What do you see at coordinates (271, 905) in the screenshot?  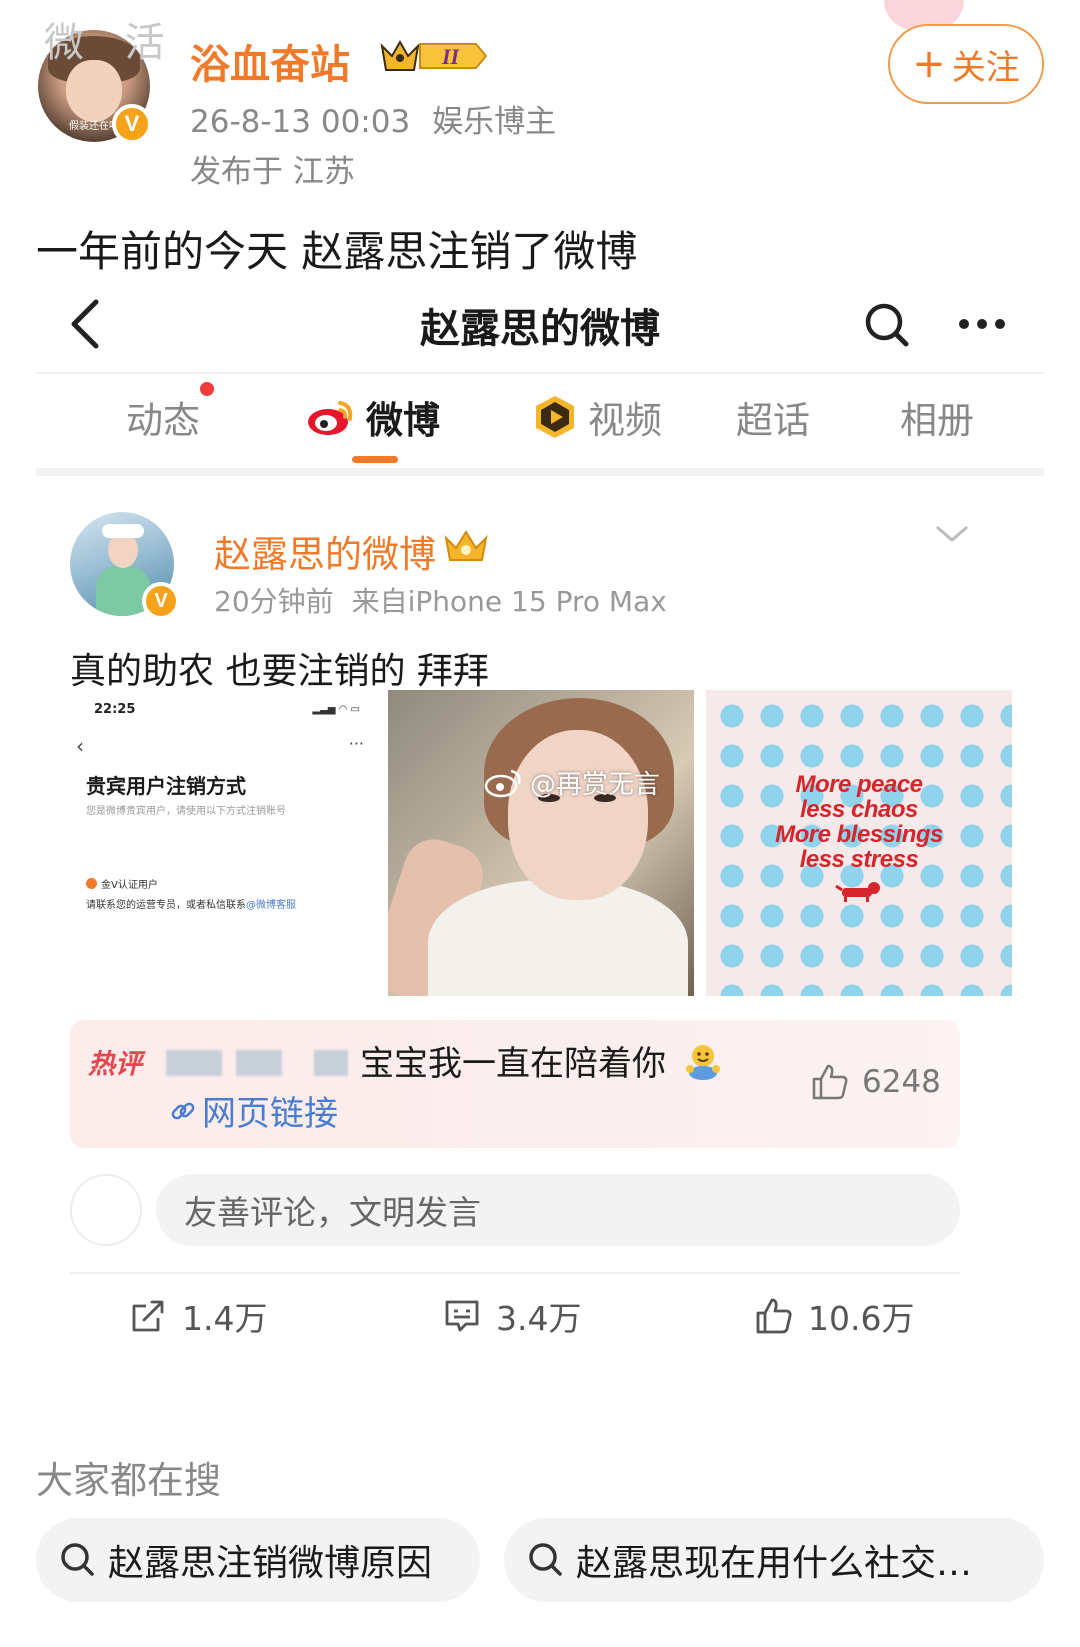 I see `screenshot-contact-link: @微博客服` at bounding box center [271, 905].